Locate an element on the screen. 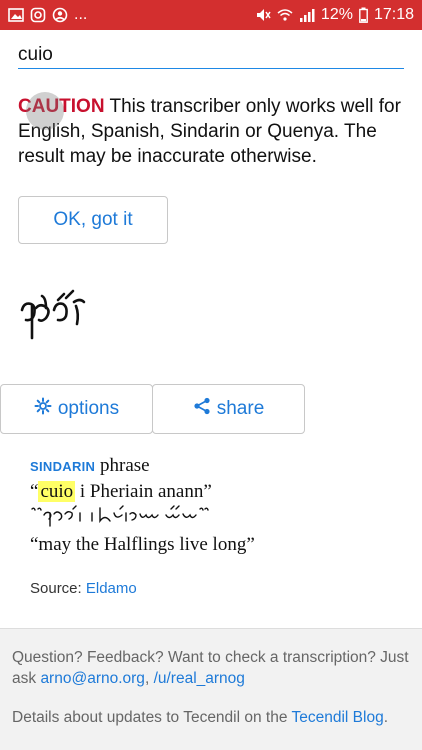  clock: 17:18 is located at coordinates (393, 14).